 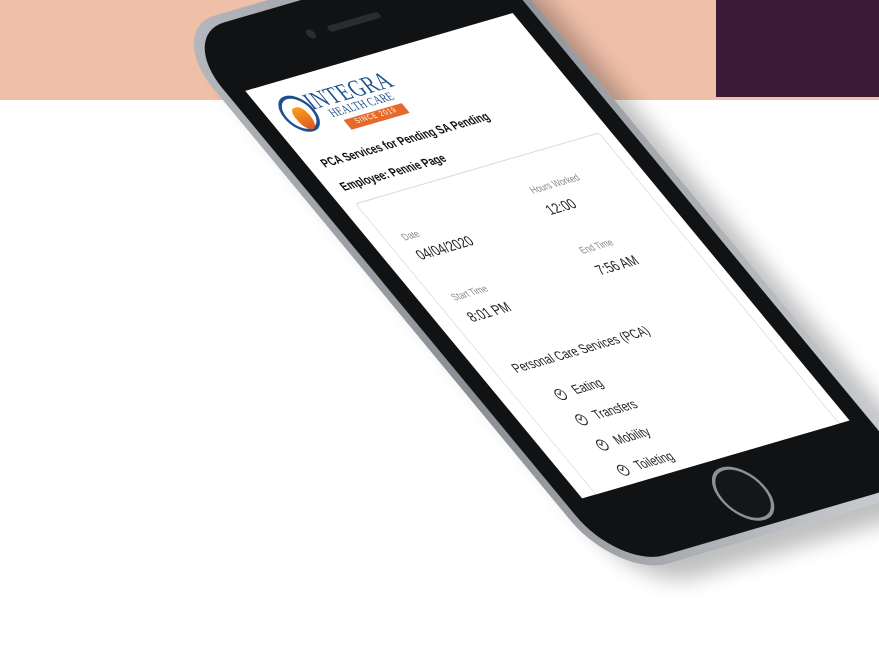 What do you see at coordinates (587, 386) in the screenshot?
I see `service-label: Eating` at bounding box center [587, 386].